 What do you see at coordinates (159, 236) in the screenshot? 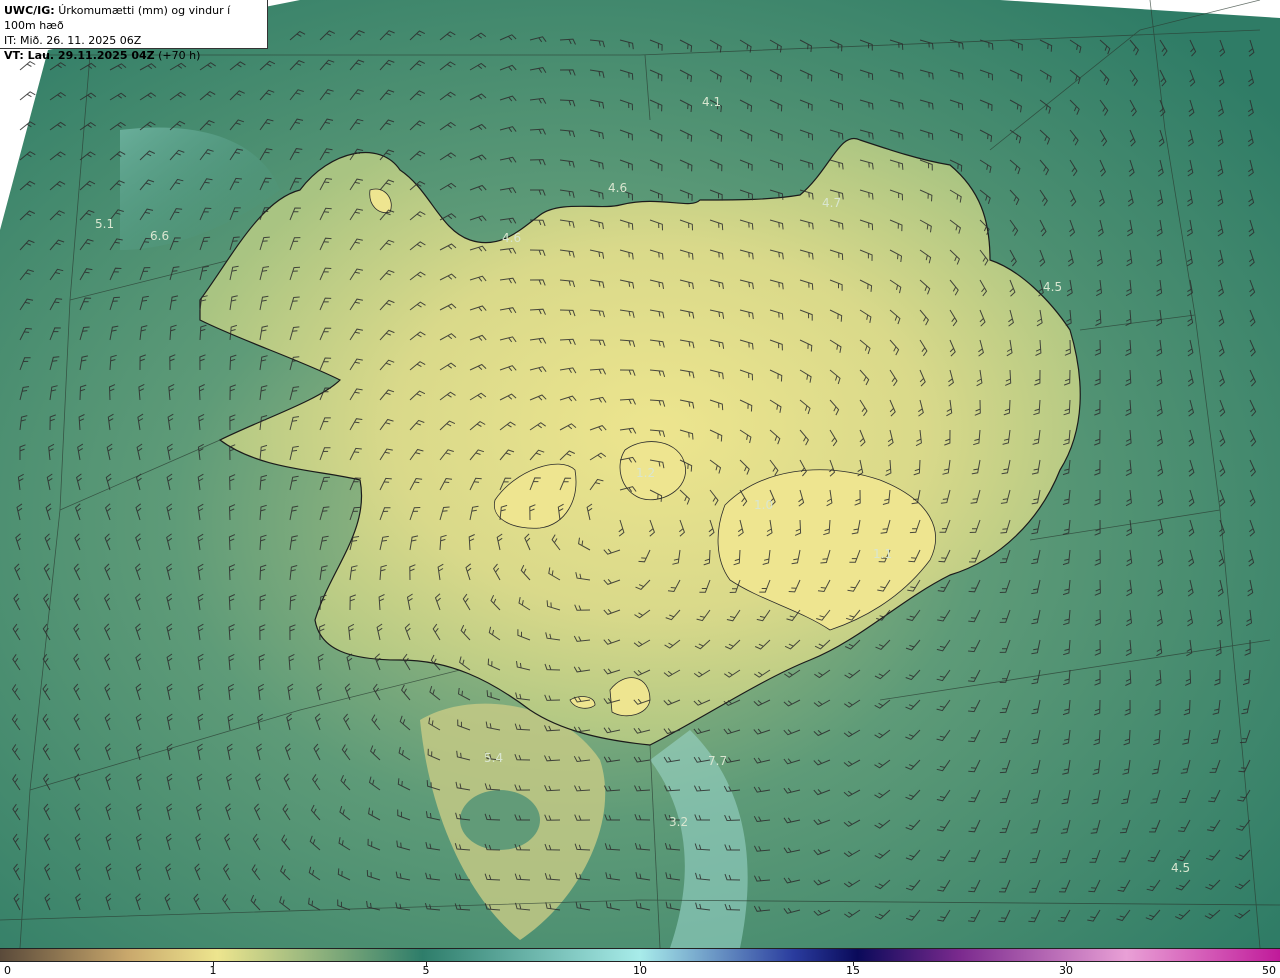
I see `map-value: 6.6` at bounding box center [159, 236].